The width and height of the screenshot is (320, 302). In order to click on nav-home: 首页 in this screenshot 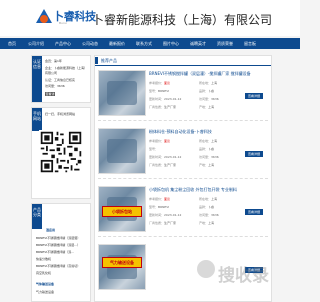, I will do `click(12, 43)`.